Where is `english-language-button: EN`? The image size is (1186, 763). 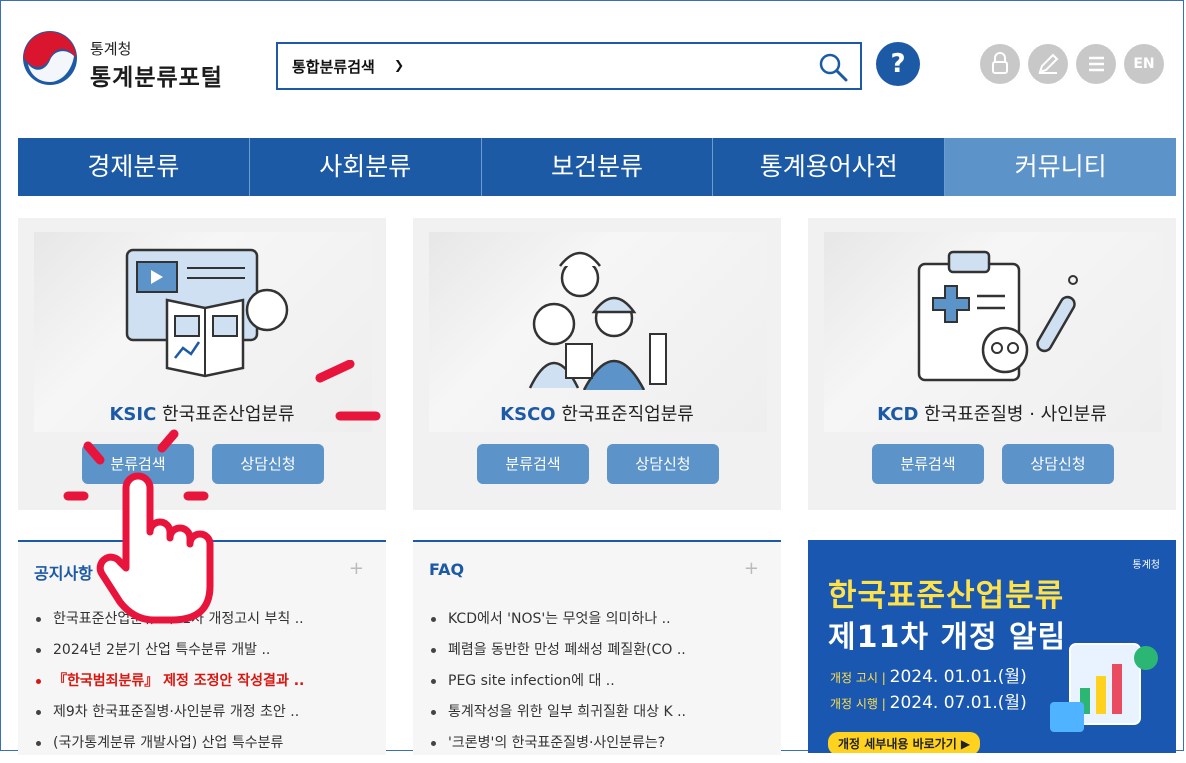 english-language-button: EN is located at coordinates (1144, 64).